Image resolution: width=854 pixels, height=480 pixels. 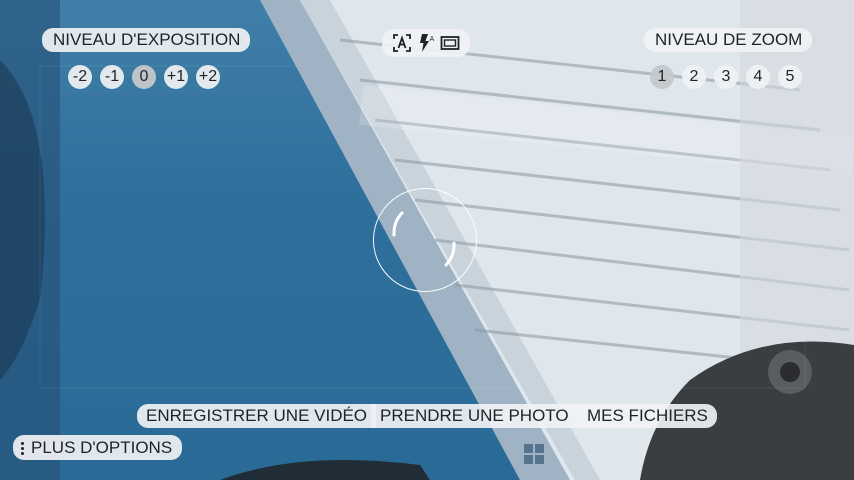 What do you see at coordinates (176, 77) in the screenshot?
I see `exposure-plus-1-button: +1` at bounding box center [176, 77].